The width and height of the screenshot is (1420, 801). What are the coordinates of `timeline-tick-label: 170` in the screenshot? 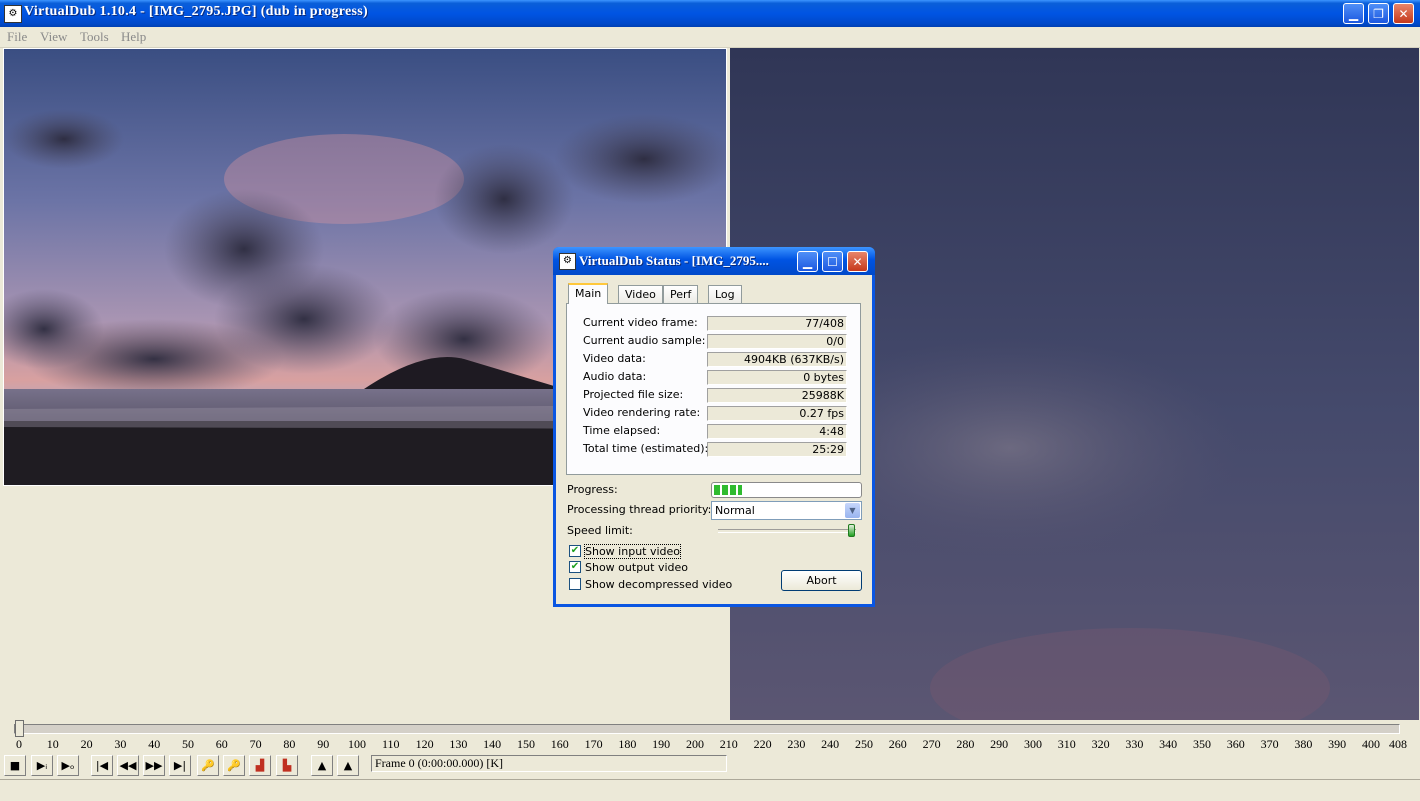 It's located at (593, 744).